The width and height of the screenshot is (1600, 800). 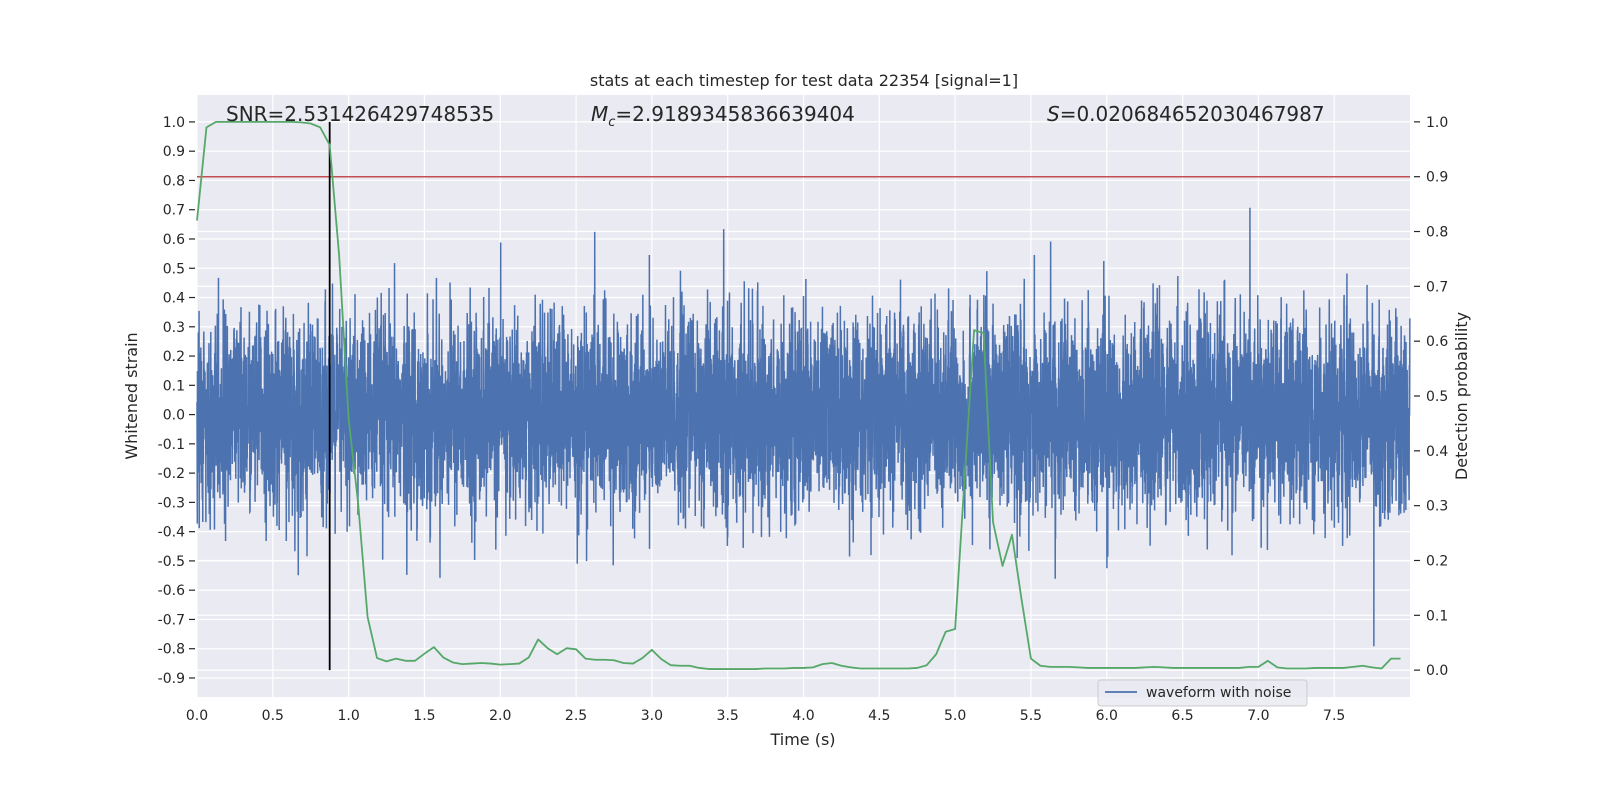 What do you see at coordinates (1437, 561) in the screenshot?
I see `y-right-tick-label: 0.2` at bounding box center [1437, 561].